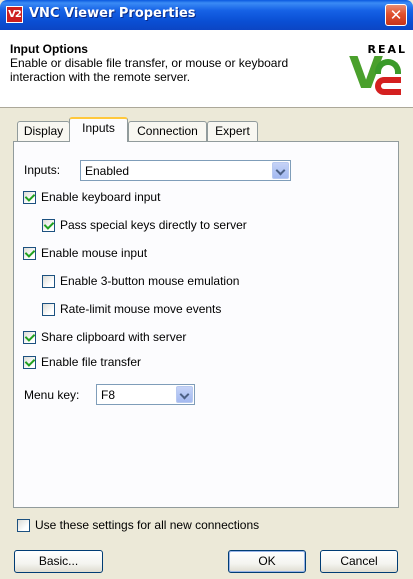 The width and height of the screenshot is (413, 579). I want to click on option-enable-mouse: Enable mouse input, so click(85, 253).